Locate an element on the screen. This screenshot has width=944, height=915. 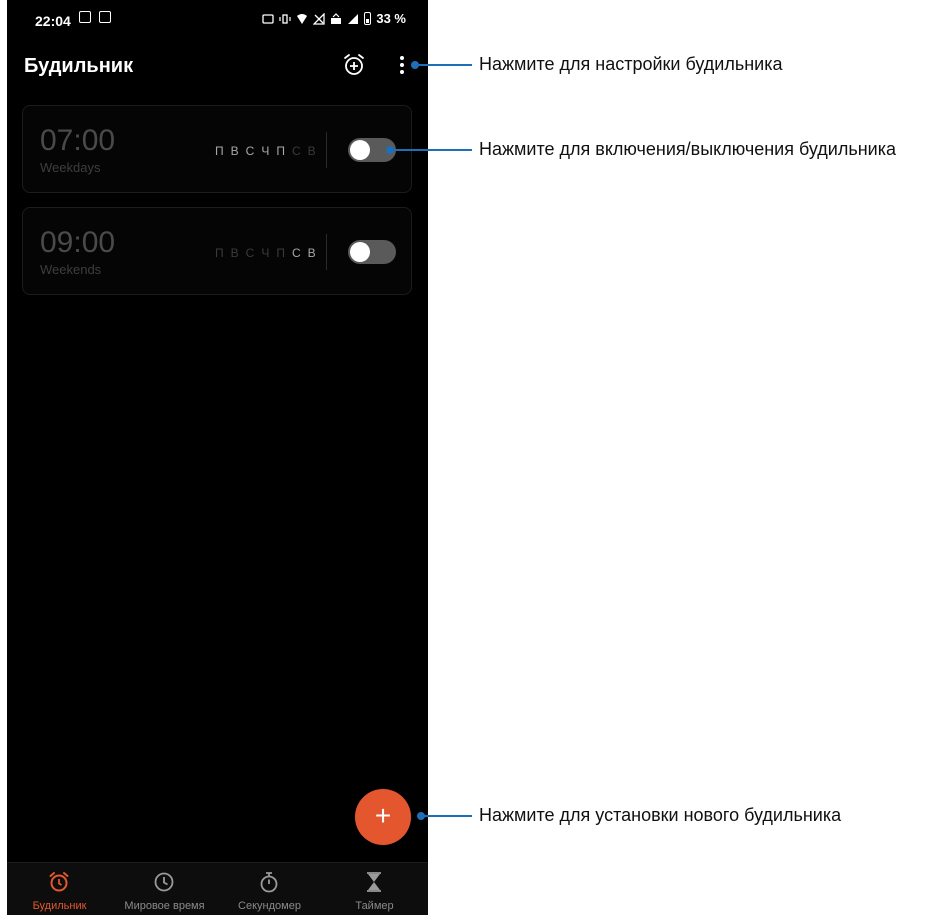
alarm-card: 07:00 Weekdays П В С Ч П С В is located at coordinates (217, 149).